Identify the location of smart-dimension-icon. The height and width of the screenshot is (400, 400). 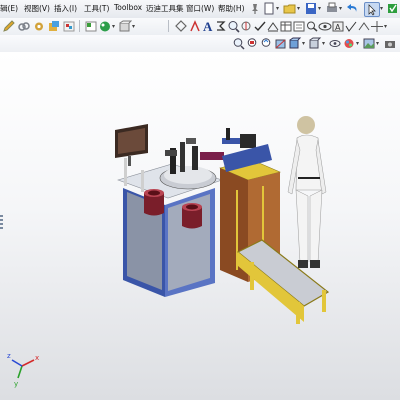
(273, 26).